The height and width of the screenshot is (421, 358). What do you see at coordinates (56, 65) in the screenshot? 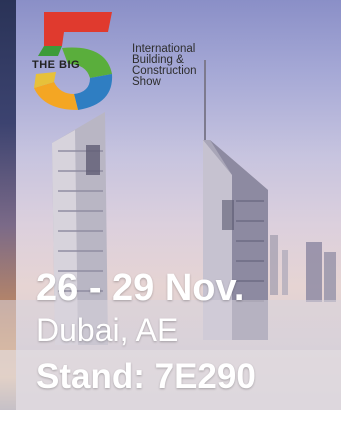
I see `logo-the-big-label: THE BIG` at bounding box center [56, 65].